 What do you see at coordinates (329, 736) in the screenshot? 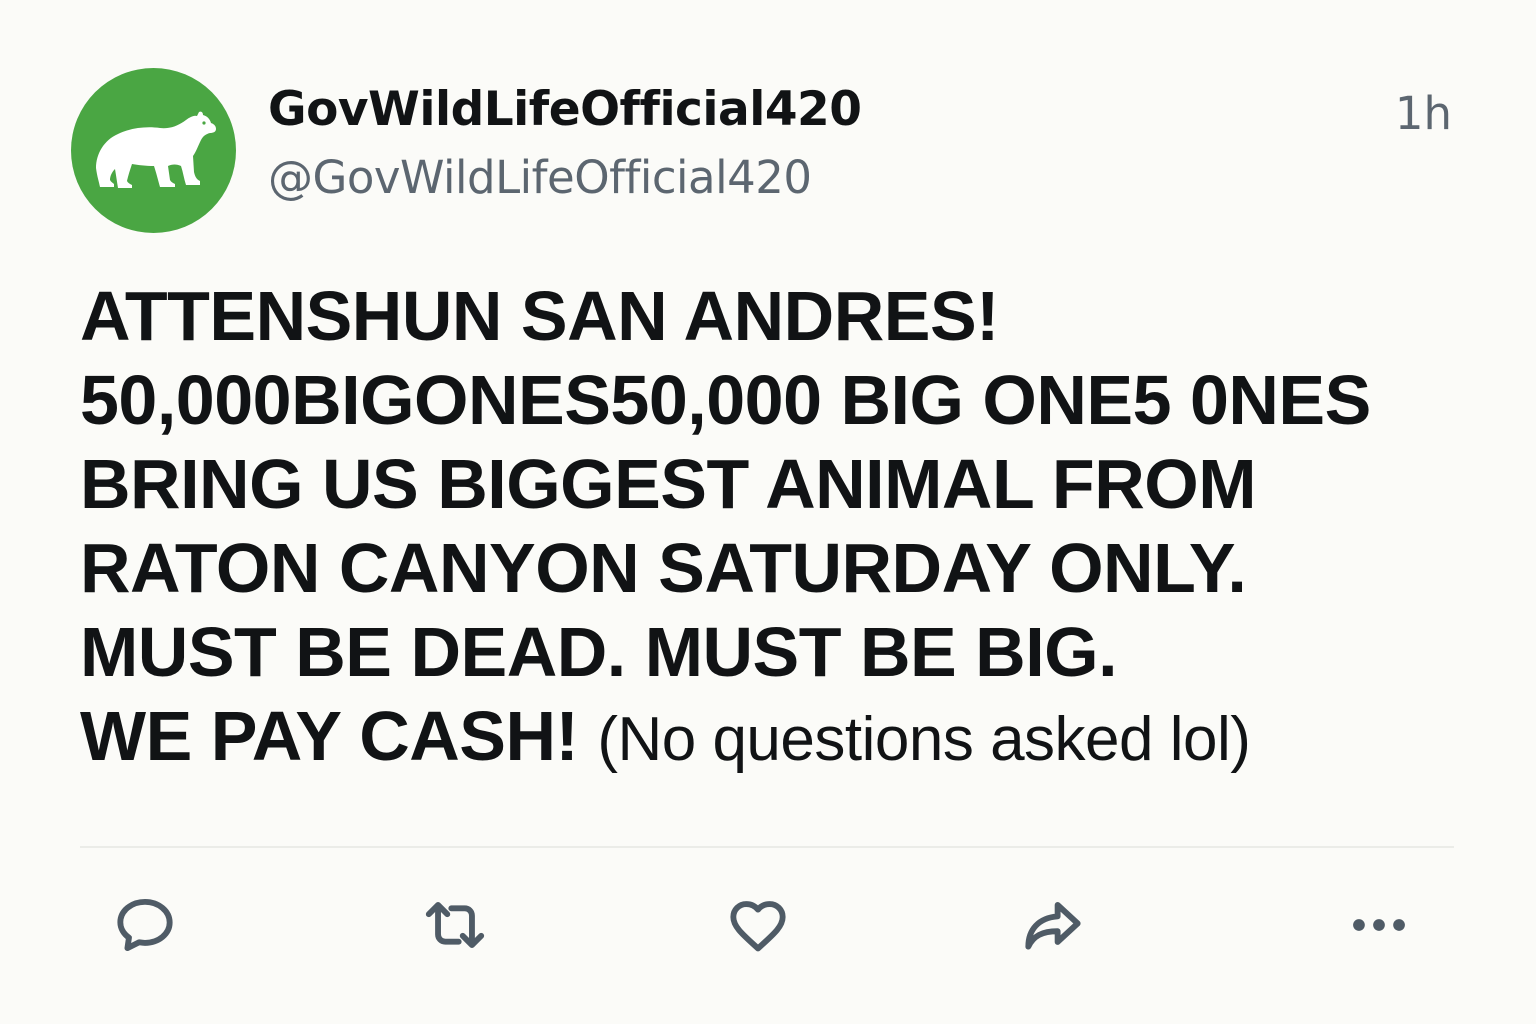
I see `post-line-main: WE PAY CASH!` at bounding box center [329, 736].